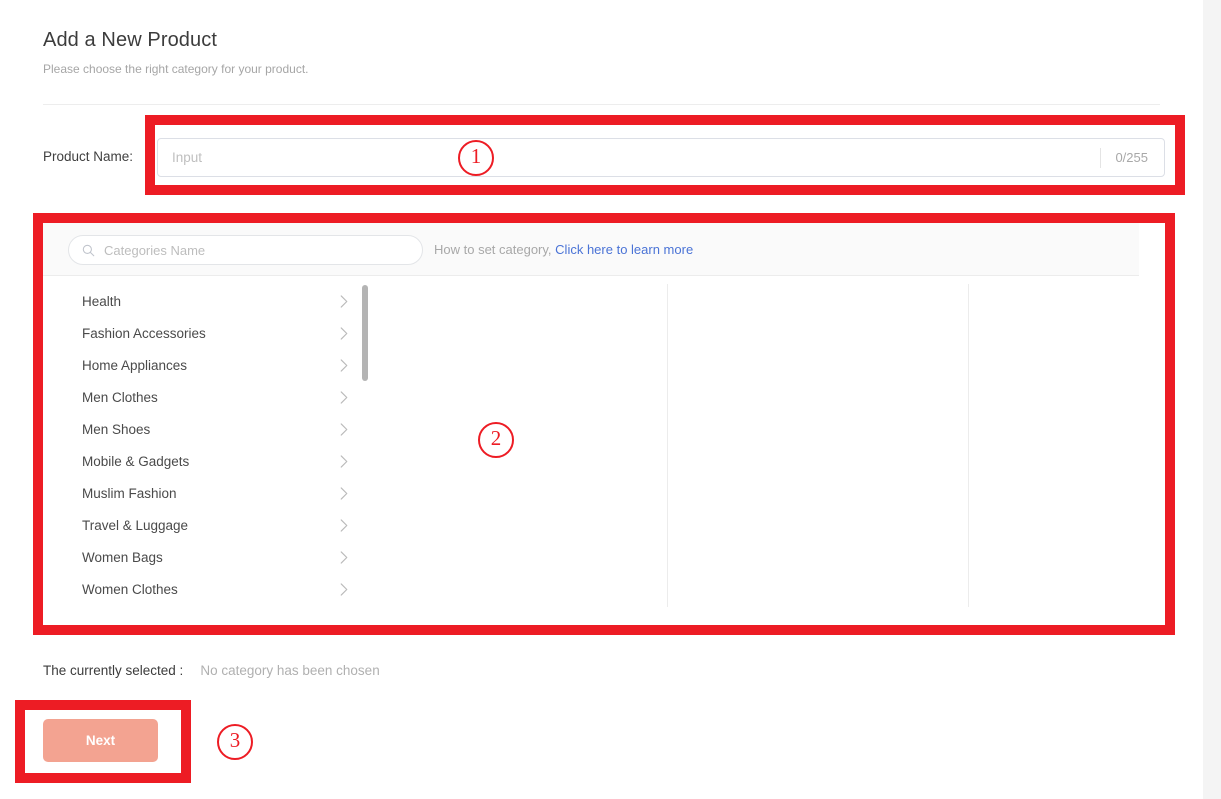  I want to click on category-list-item: Fashion Accessories, so click(204, 333).